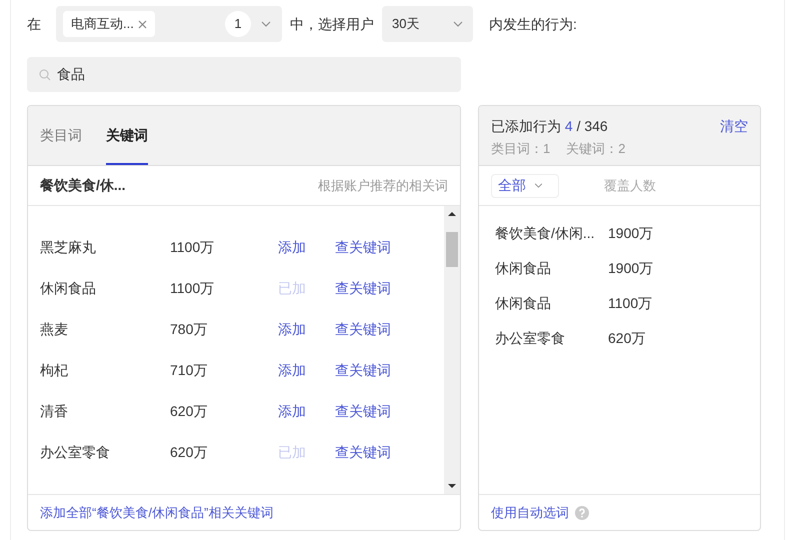 This screenshot has width=795, height=540. What do you see at coordinates (734, 126) in the screenshot?
I see `clear-button: 清空` at bounding box center [734, 126].